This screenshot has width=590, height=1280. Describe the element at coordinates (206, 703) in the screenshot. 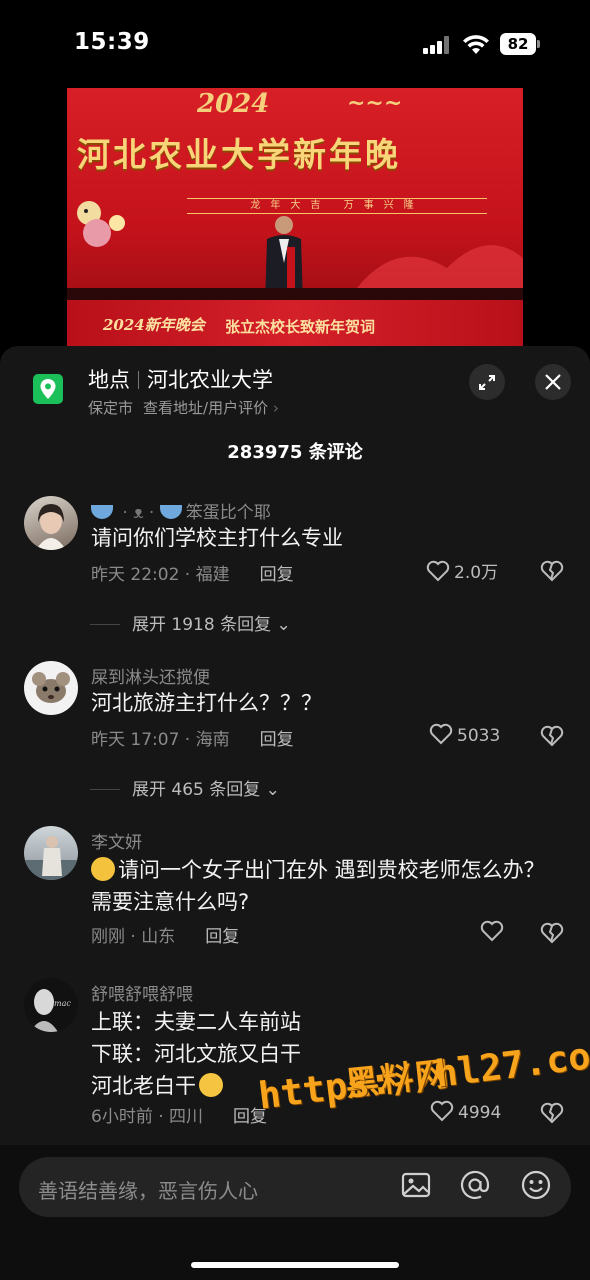

I see `comment-text: 河北旅游主打什么？？？` at that location.